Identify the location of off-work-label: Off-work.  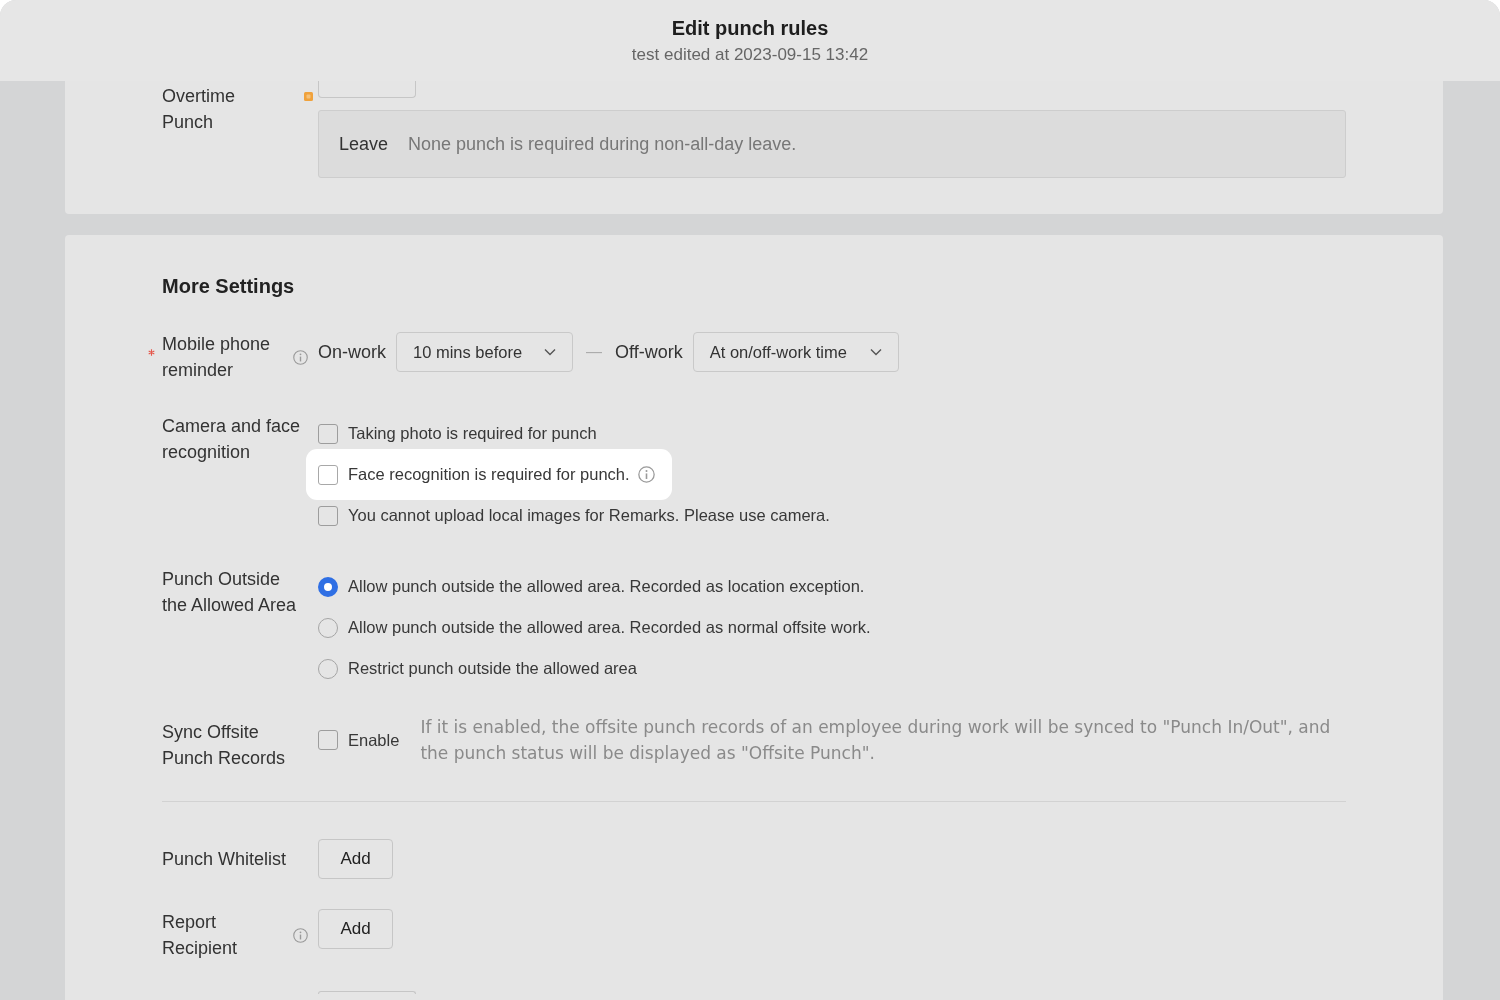
(649, 352).